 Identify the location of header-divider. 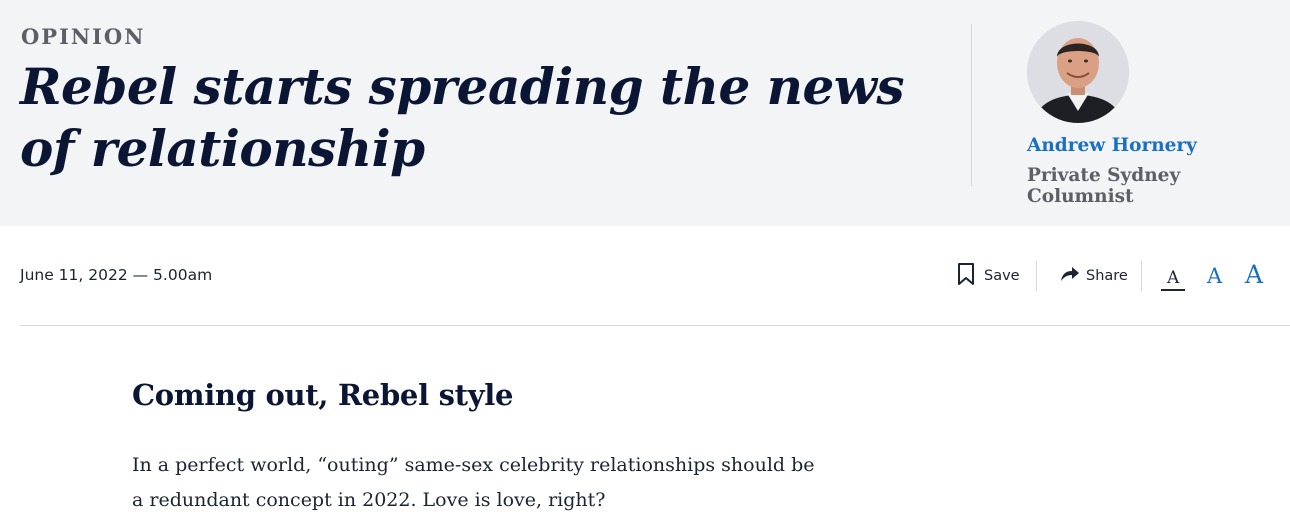
(971, 105).